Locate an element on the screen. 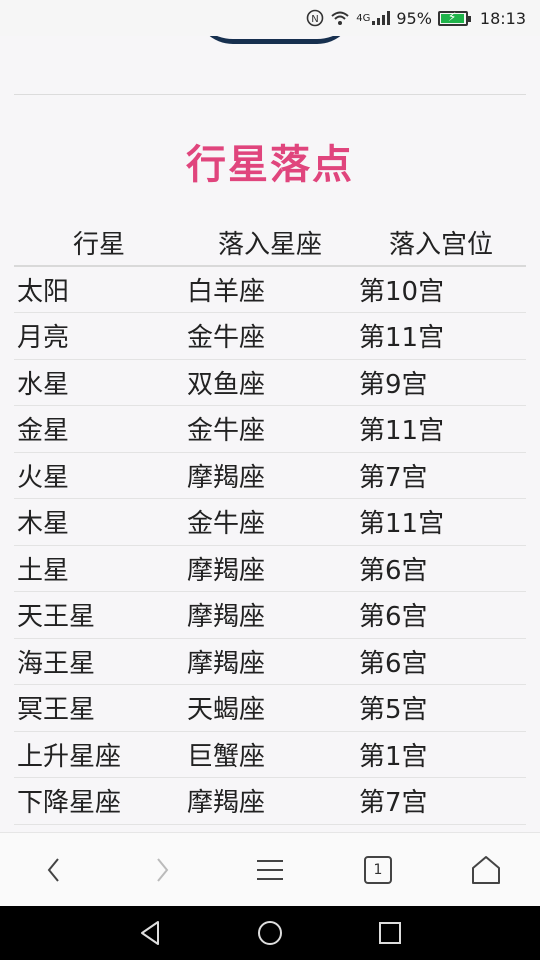 This screenshot has height=960, width=540. menu-icon is located at coordinates (270, 870).